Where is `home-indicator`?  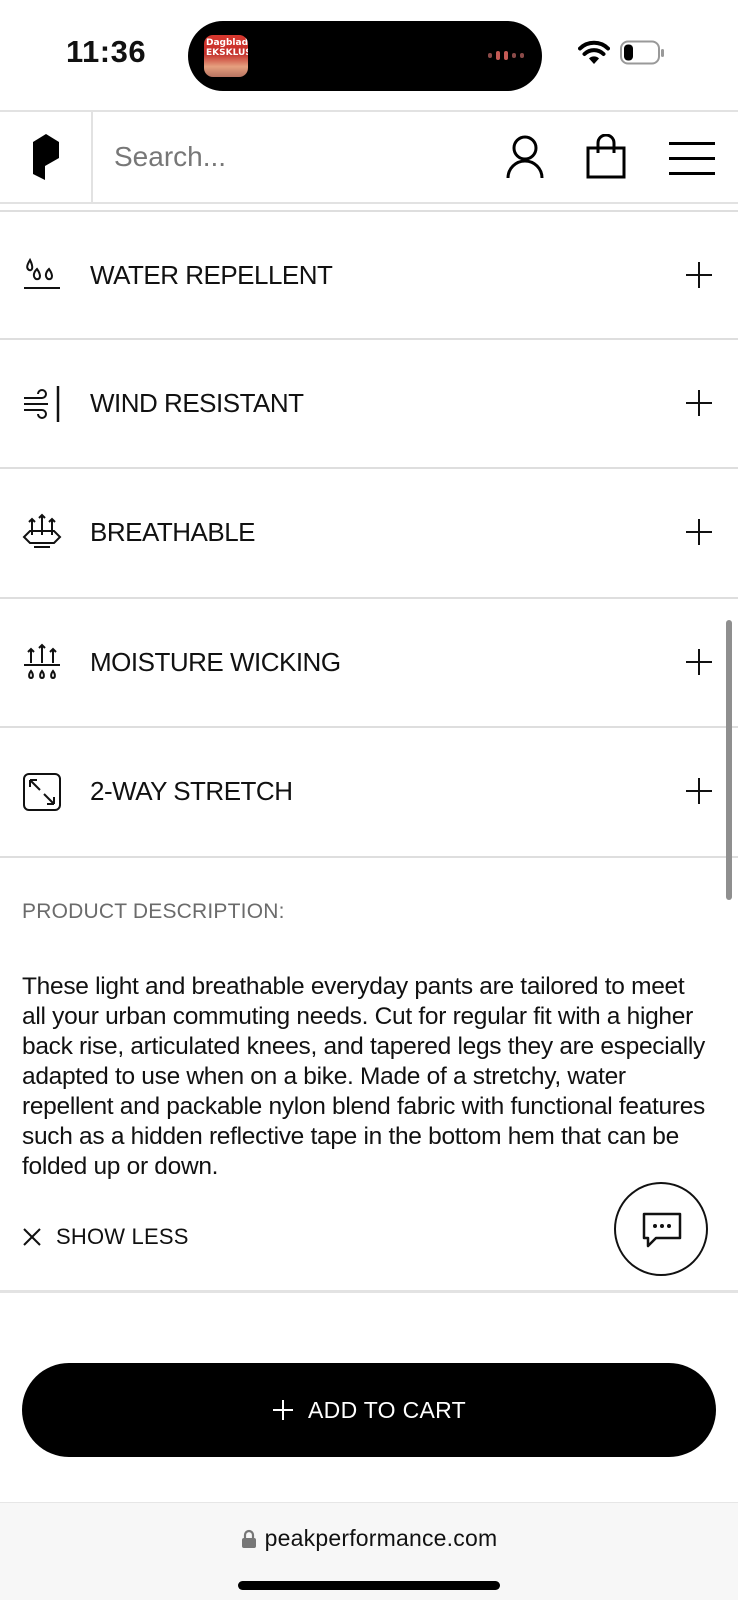
home-indicator is located at coordinates (369, 1585).